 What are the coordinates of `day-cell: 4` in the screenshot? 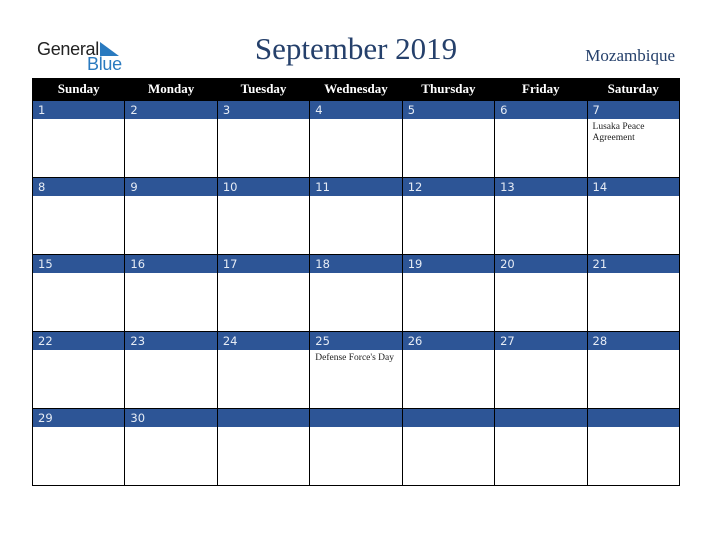 It's located at (356, 139).